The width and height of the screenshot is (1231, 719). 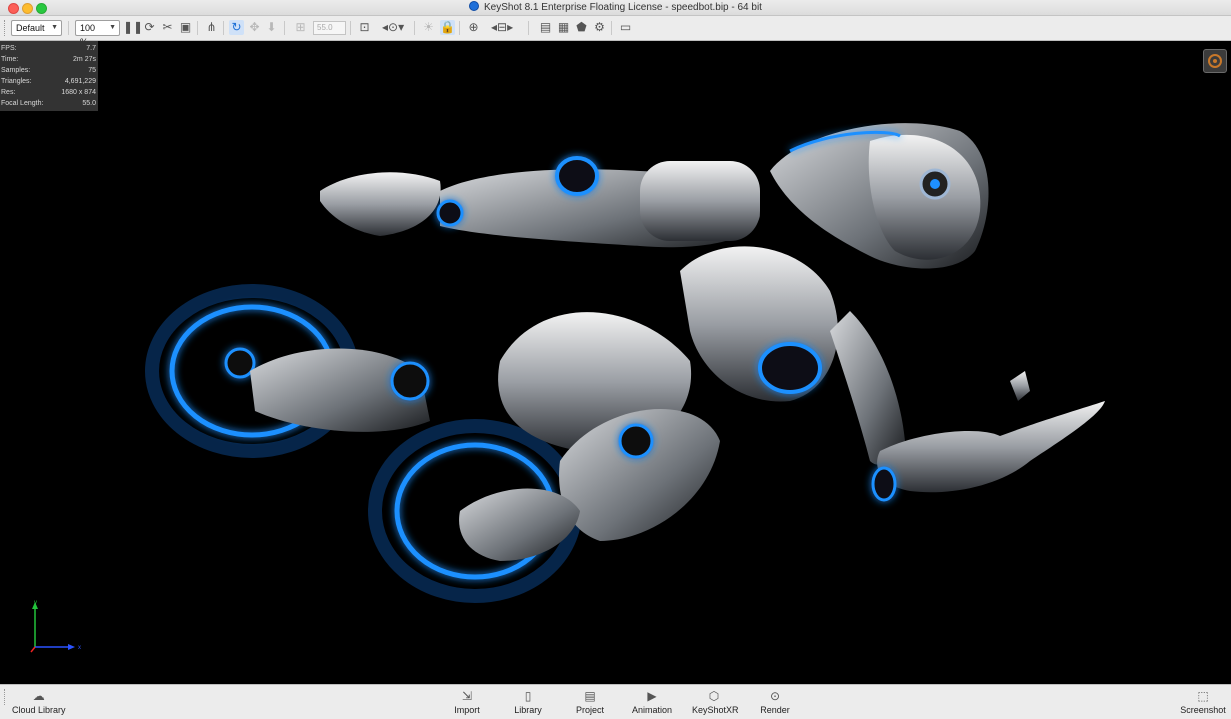 What do you see at coordinates (474, 6) in the screenshot?
I see `keyshot-logo-icon` at bounding box center [474, 6].